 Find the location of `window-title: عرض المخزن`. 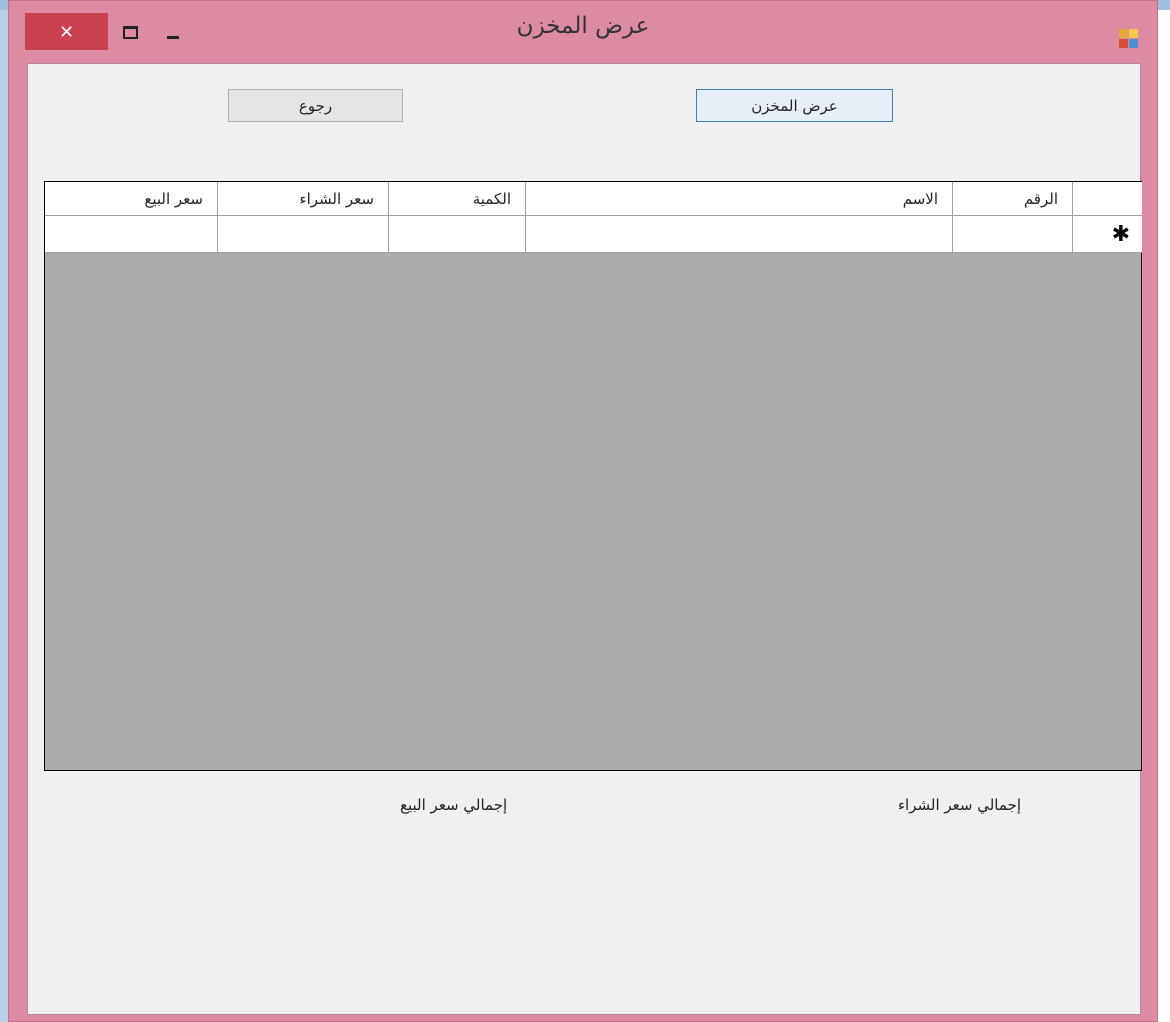

window-title: عرض المخزن is located at coordinates (583, 26).